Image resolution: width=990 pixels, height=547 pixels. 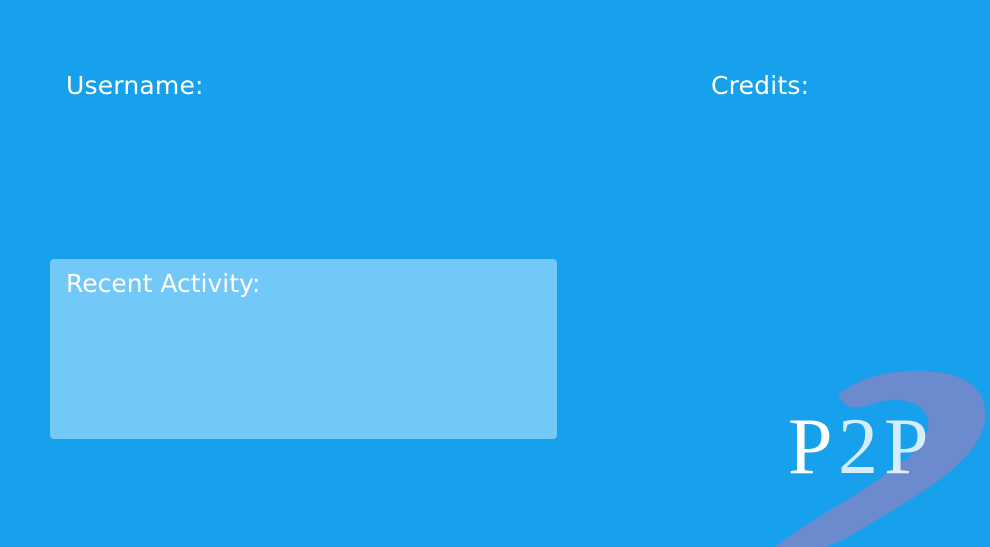 What do you see at coordinates (858, 447) in the screenshot?
I see `logo-letter-2: 2` at bounding box center [858, 447].